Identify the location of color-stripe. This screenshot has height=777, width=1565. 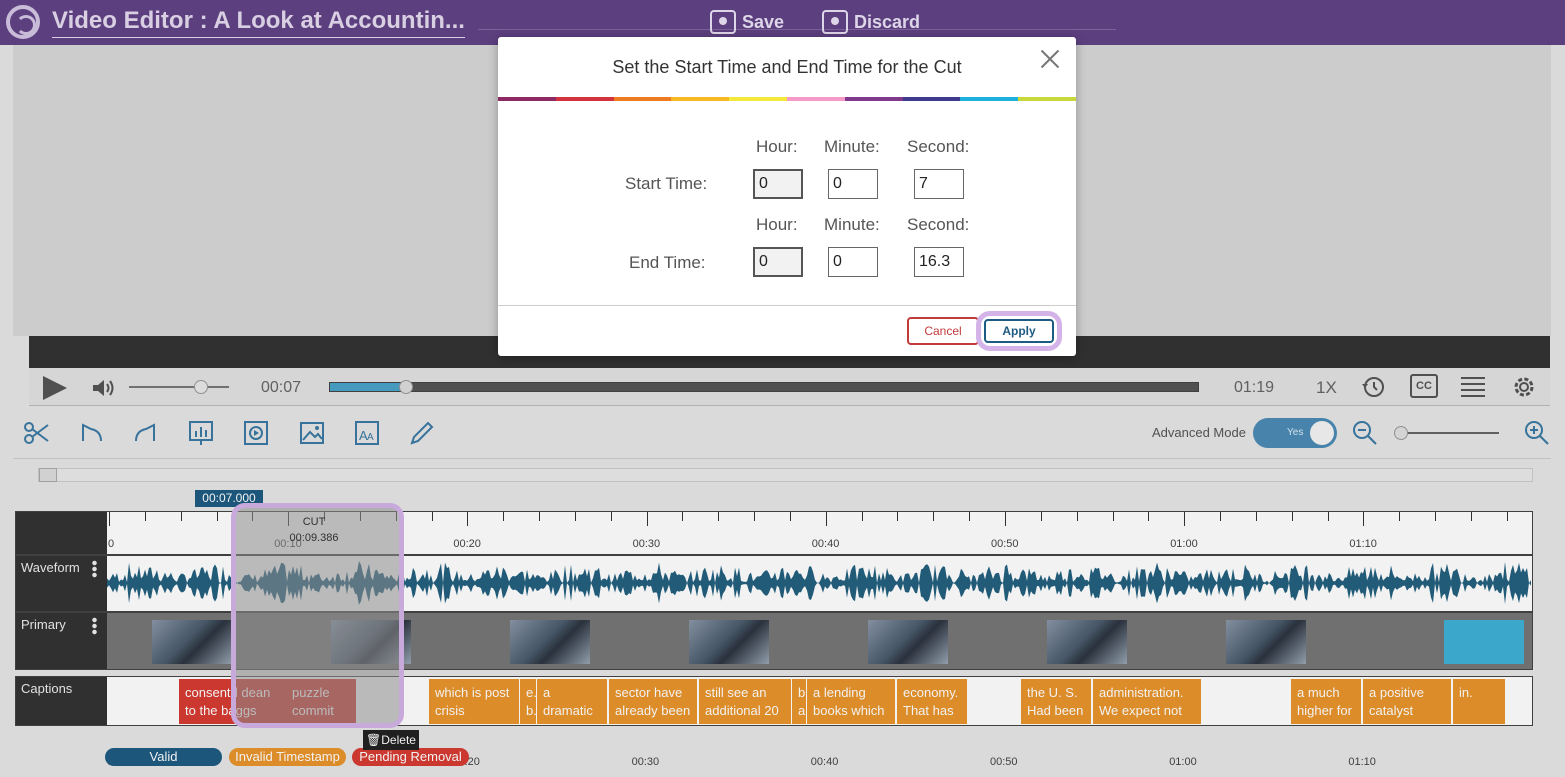
(787, 99).